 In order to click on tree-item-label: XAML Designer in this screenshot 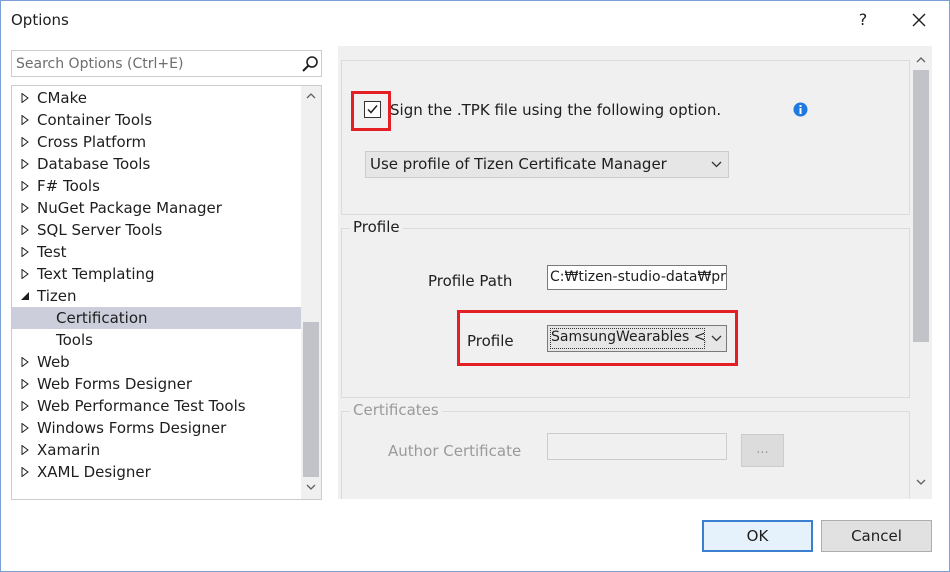, I will do `click(94, 472)`.